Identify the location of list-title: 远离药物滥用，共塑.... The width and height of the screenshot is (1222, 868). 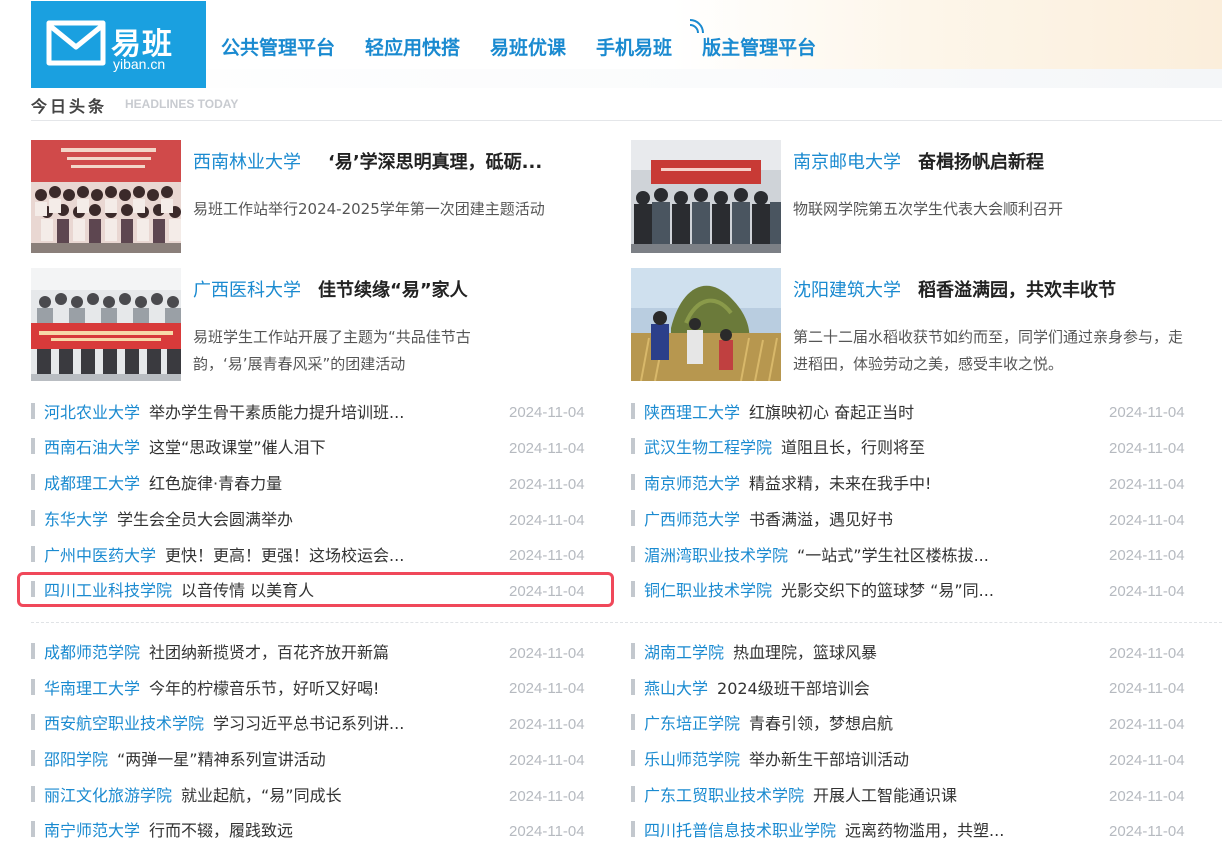
(924, 829).